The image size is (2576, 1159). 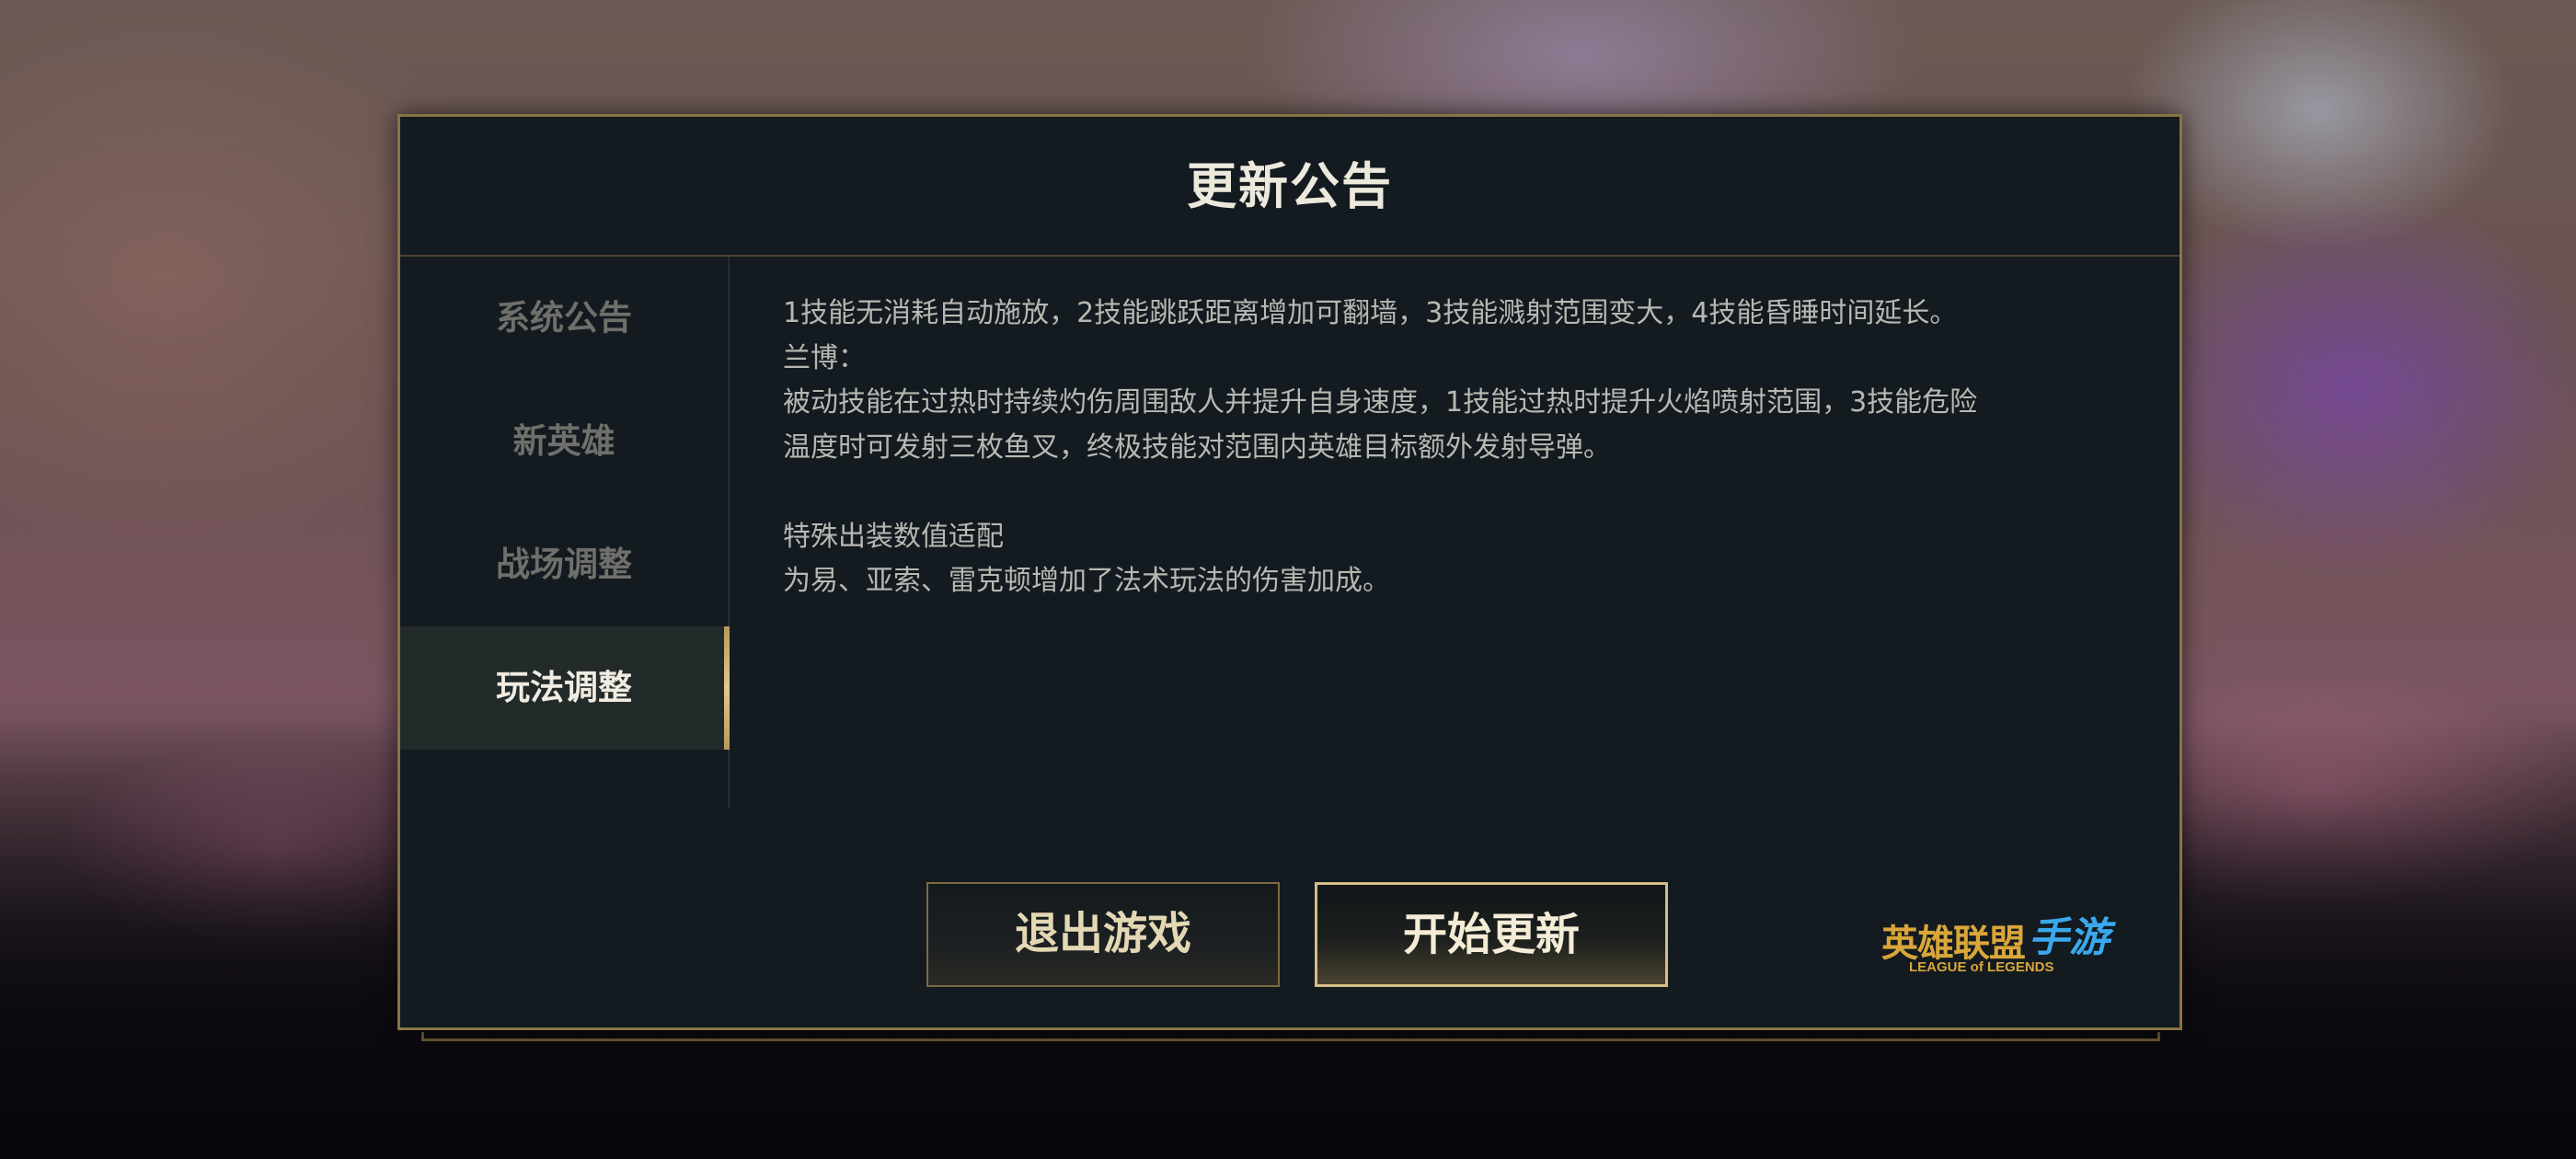 I want to click on content-line: 温度时可发射三枚鱼叉，终极技能对范围内英雄目标额外发射导弹。, so click(x=1197, y=447).